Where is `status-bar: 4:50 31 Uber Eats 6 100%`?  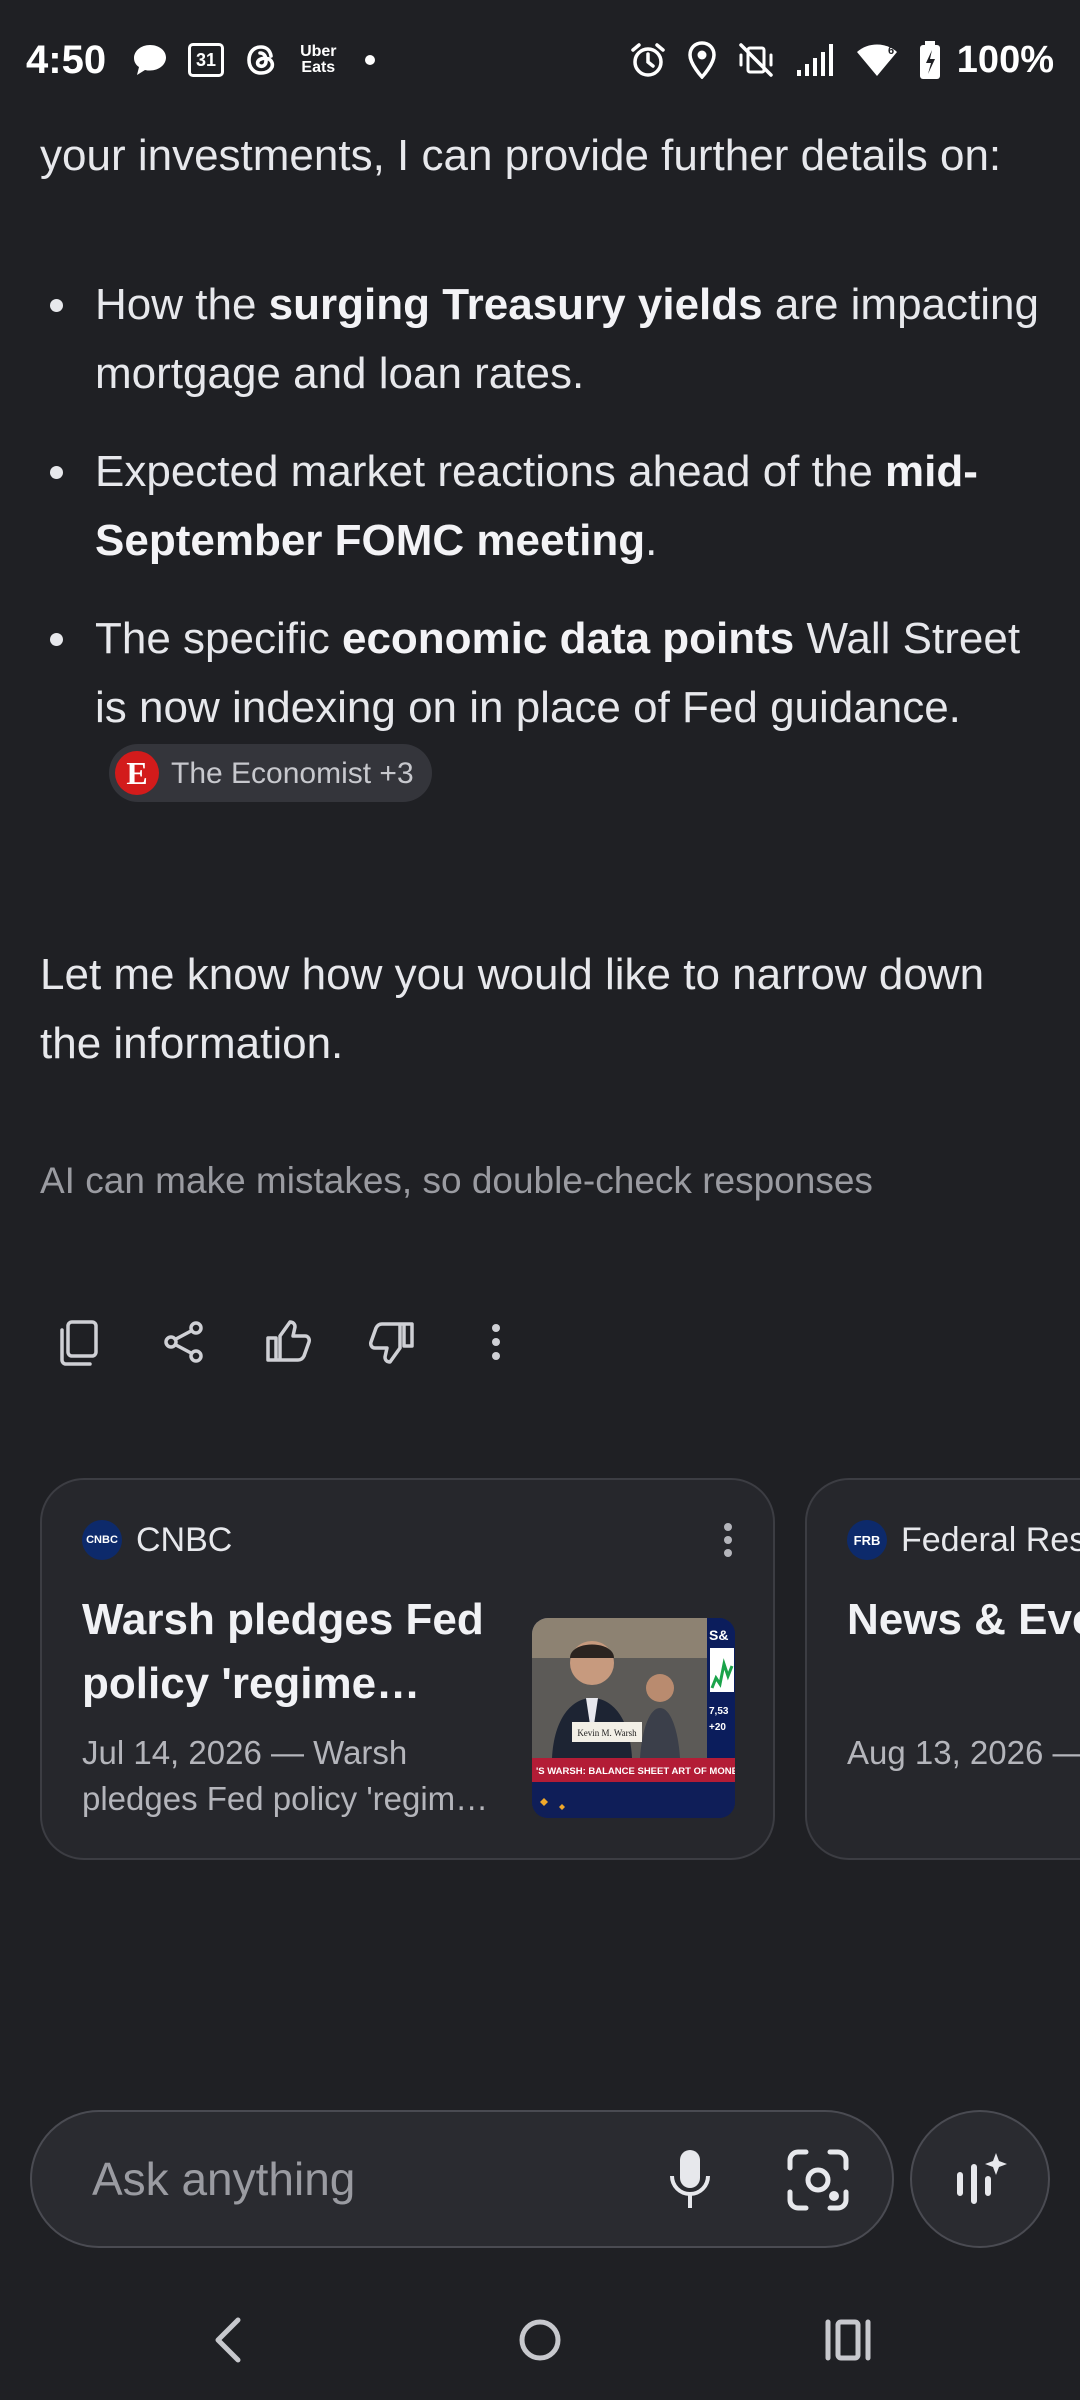
status-bar: 4:50 31 Uber Eats 6 100% is located at coordinates (540, 60).